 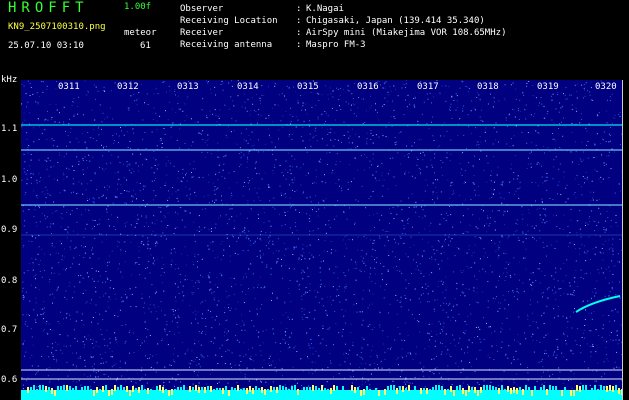 What do you see at coordinates (188, 87) in the screenshot?
I see `x-tick-0313: 0313` at bounding box center [188, 87].